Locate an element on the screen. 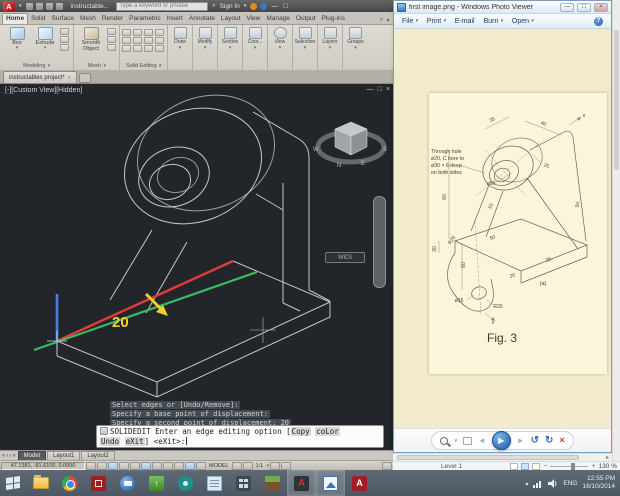  panel-modify: Modify ▾ is located at coordinates (205, 47).